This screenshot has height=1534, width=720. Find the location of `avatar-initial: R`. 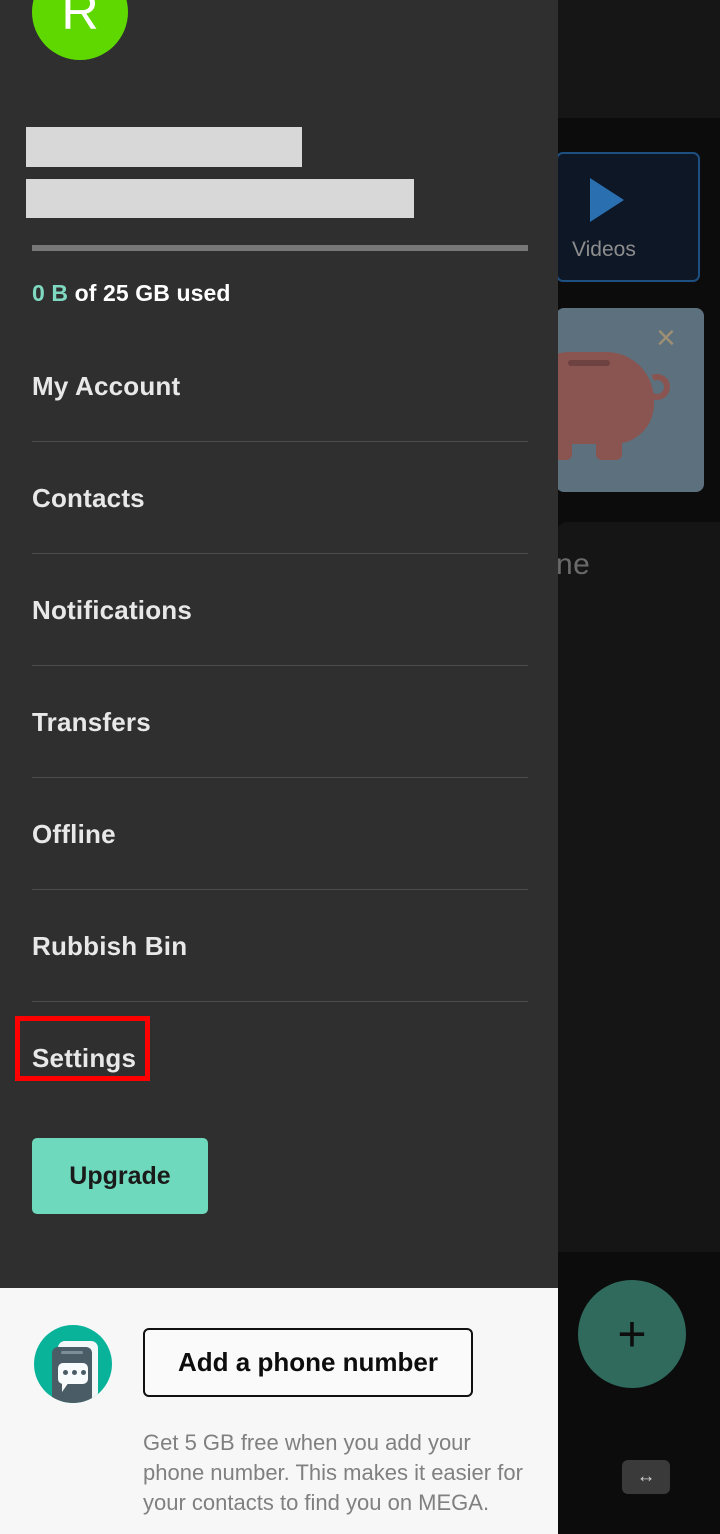

avatar-initial: R is located at coordinates (80, 20).